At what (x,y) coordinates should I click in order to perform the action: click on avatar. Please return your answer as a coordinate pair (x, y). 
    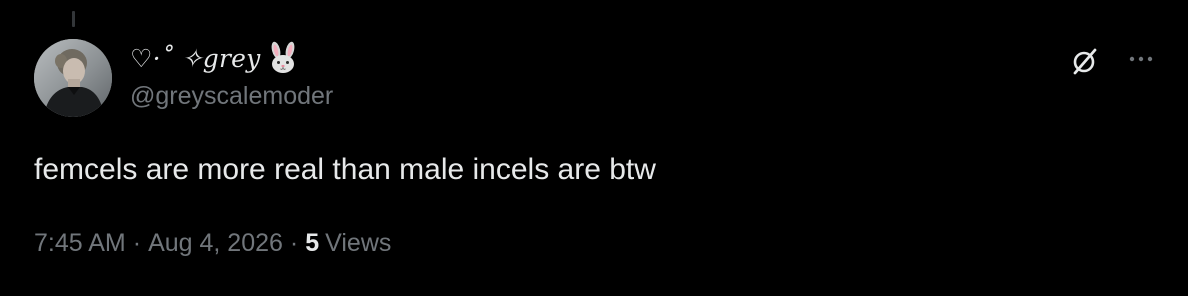
    Looking at the image, I should click on (73, 78).